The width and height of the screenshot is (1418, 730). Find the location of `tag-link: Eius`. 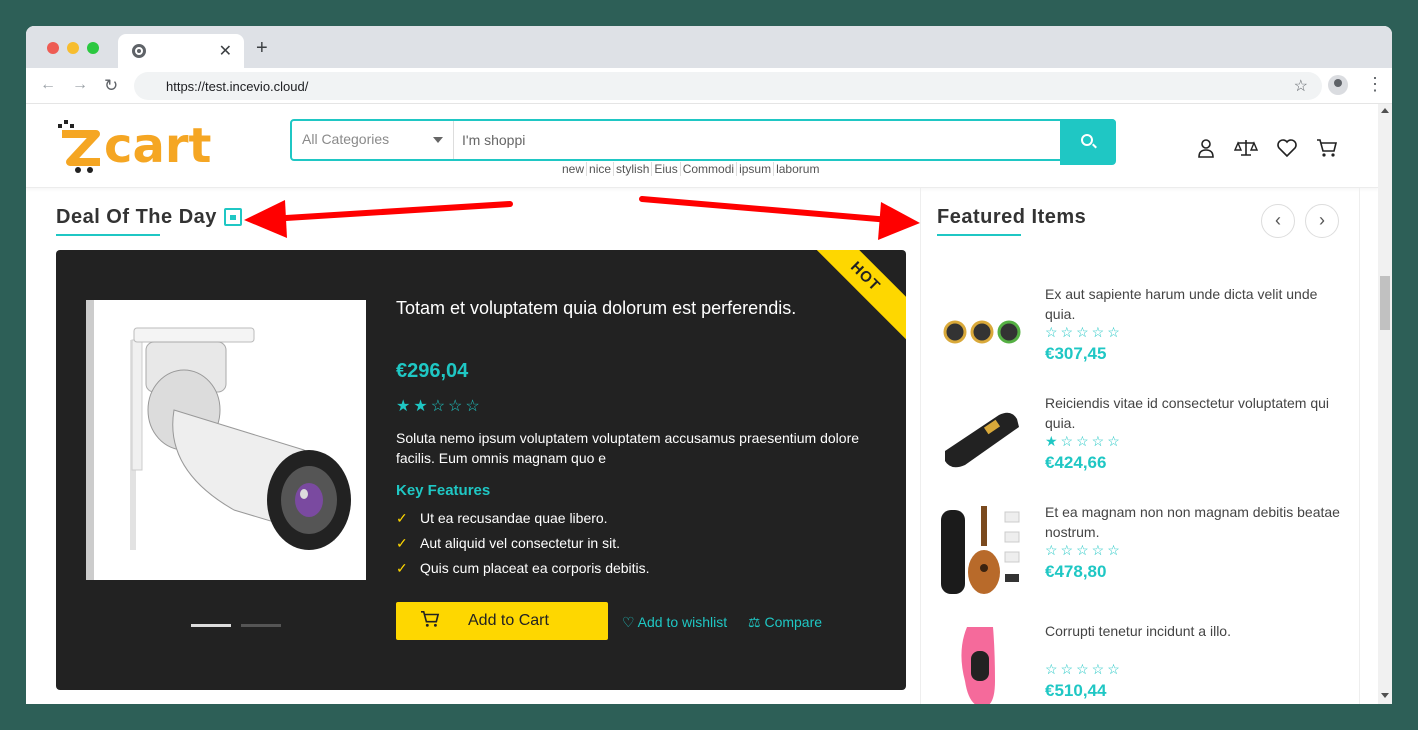

tag-link: Eius is located at coordinates (666, 169).